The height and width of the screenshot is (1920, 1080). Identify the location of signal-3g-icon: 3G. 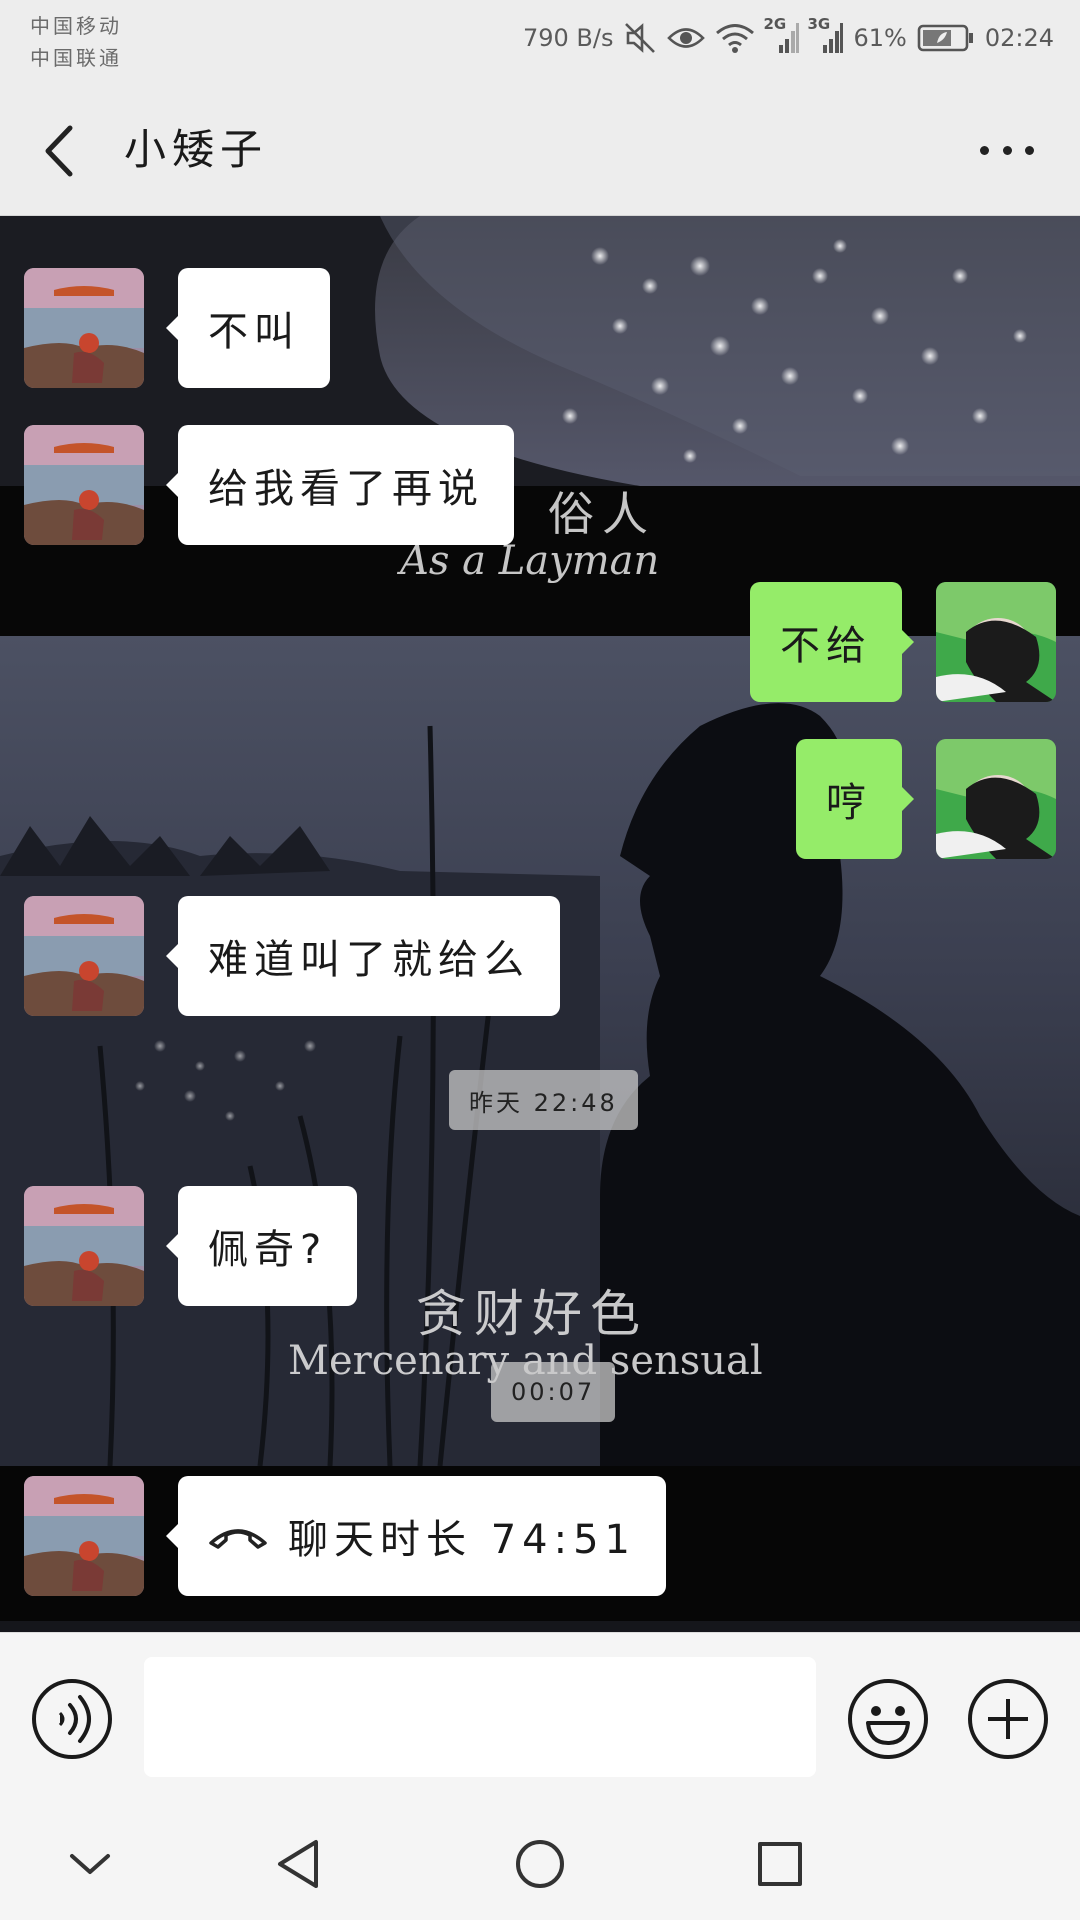
(825, 35).